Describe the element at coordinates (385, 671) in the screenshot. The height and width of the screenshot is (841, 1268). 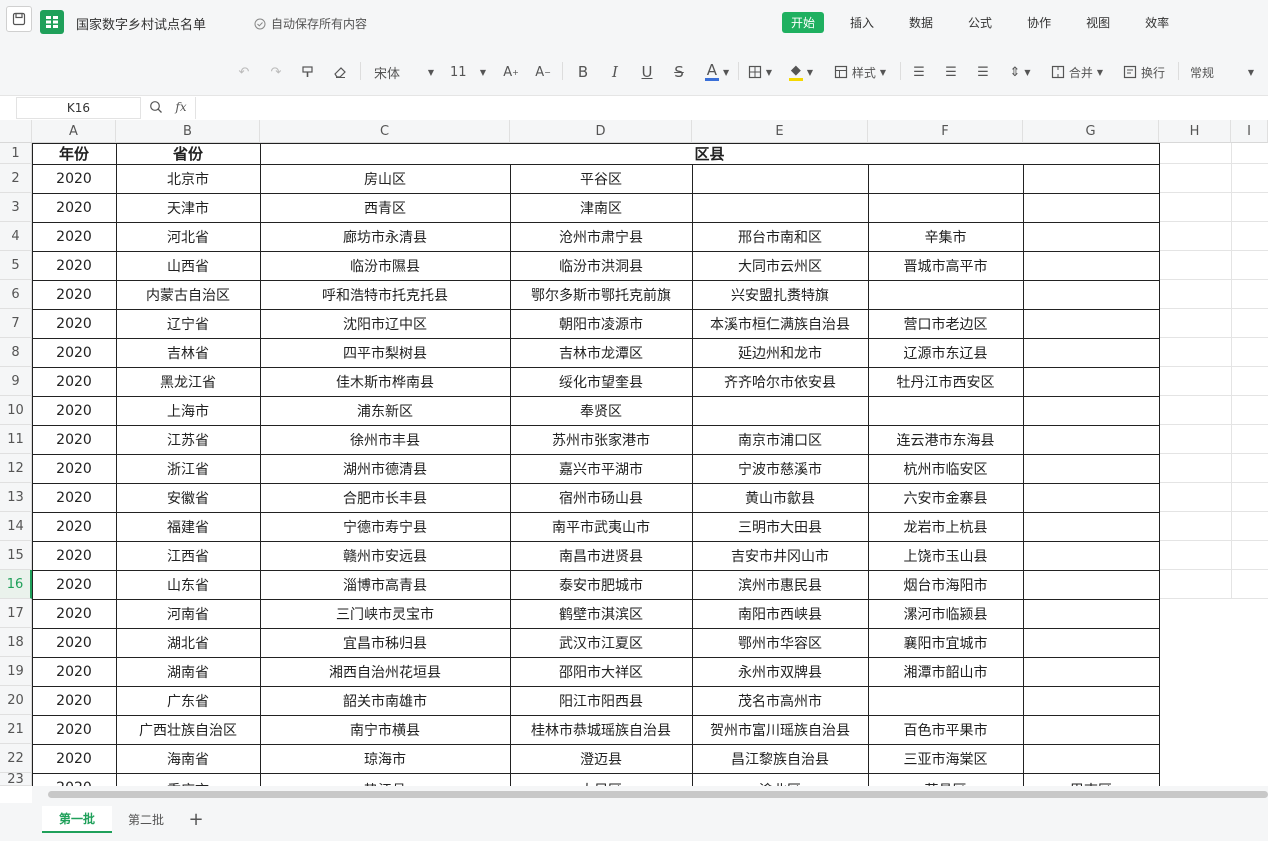
I see `table-cell: 湘西自治州花垣县` at that location.